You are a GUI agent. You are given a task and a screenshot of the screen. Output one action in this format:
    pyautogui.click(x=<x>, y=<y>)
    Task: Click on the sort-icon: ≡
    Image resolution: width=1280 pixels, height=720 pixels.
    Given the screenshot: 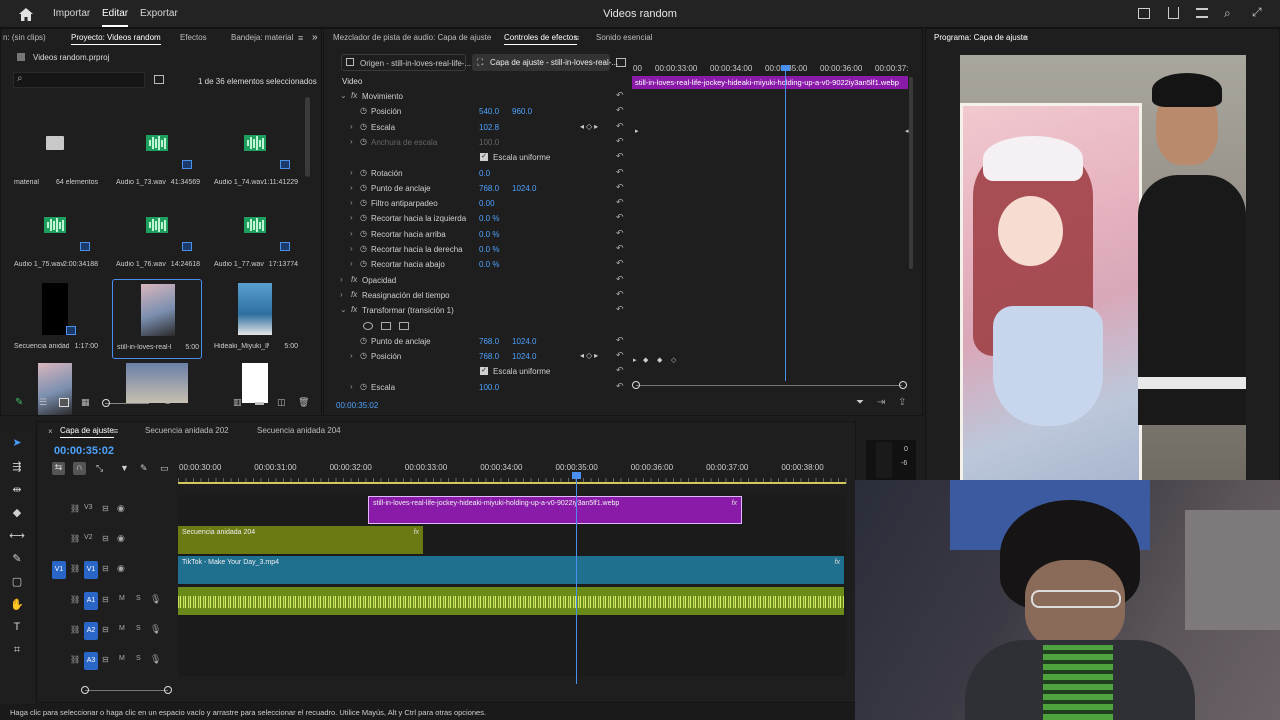 What is the action you would take?
    pyautogui.click(x=167, y=402)
    